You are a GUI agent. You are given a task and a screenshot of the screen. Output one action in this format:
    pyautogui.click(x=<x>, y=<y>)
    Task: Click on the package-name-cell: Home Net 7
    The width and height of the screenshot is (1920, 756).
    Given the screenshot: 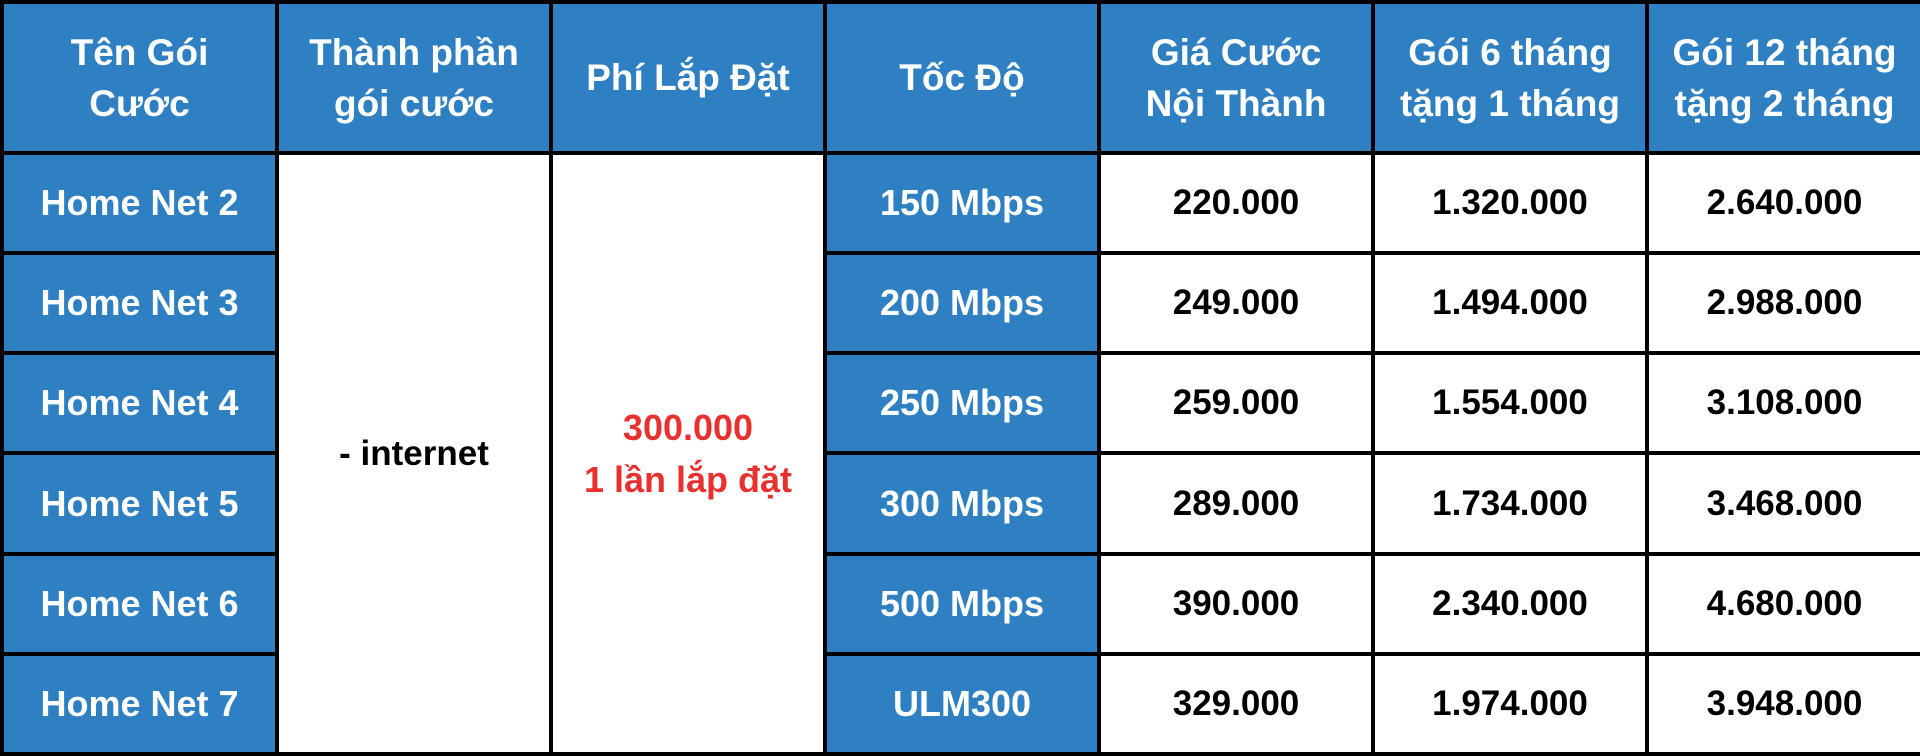 What is the action you would take?
    pyautogui.click(x=139, y=703)
    